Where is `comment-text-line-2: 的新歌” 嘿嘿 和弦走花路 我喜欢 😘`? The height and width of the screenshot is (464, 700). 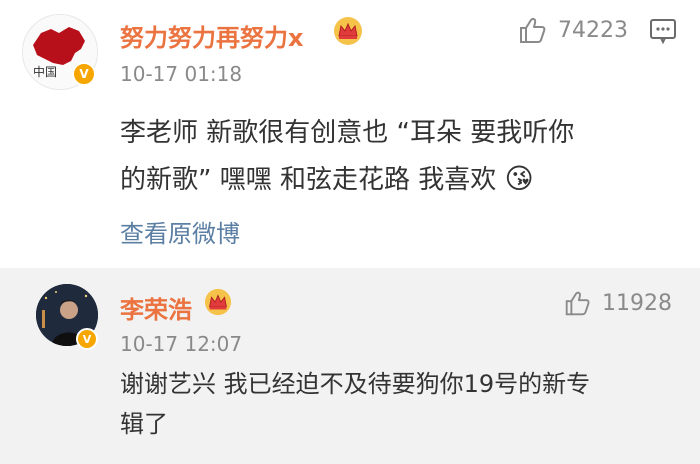 comment-text-line-2: 的新歌” 嘿嘿 和弦走花路 我喜欢 😘 is located at coordinates (405, 179).